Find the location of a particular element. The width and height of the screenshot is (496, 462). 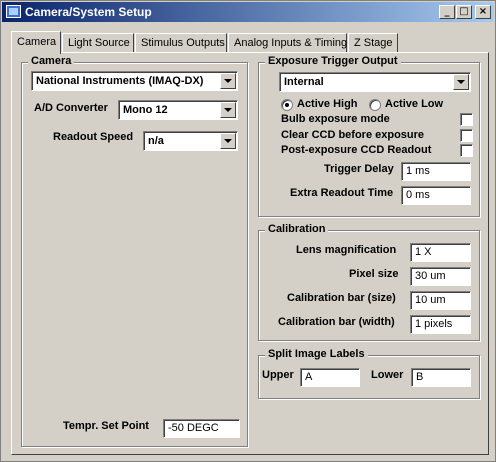

ad-converter-select: Mono 12 is located at coordinates (178, 110).